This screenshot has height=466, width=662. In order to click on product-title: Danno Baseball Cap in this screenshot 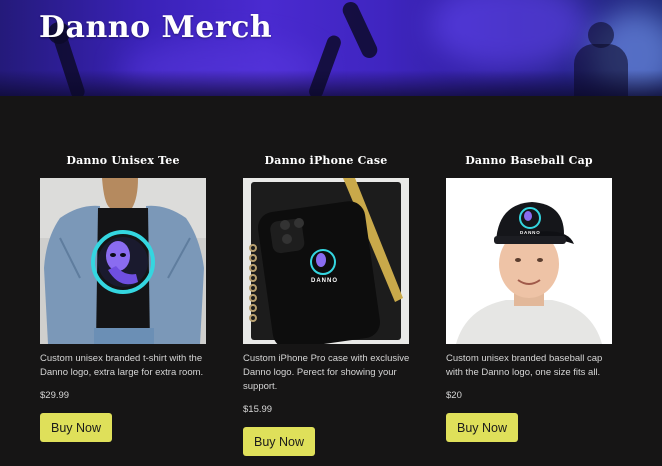, I will do `click(529, 160)`.